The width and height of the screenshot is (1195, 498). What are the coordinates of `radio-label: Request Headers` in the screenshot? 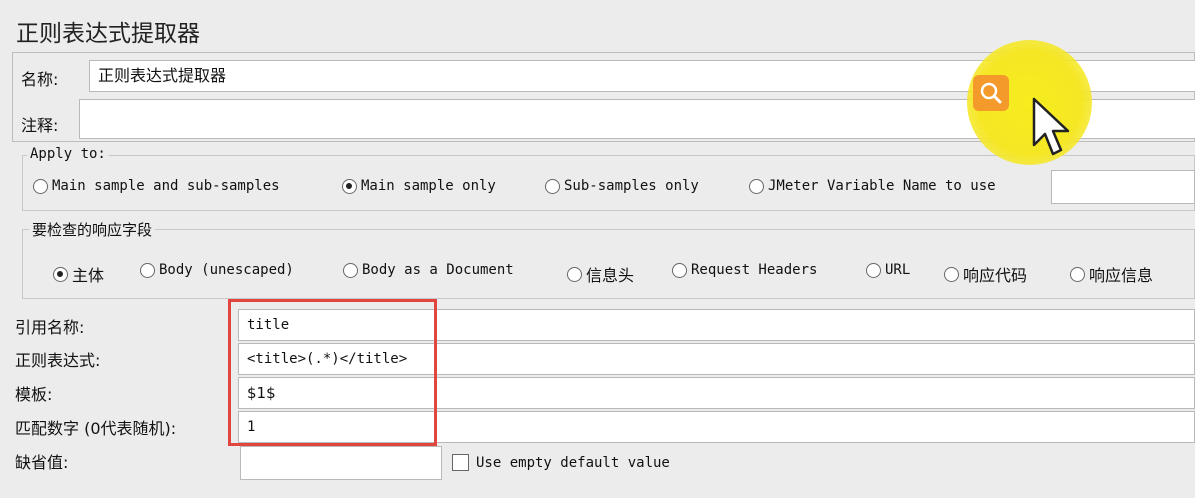 It's located at (754, 270).